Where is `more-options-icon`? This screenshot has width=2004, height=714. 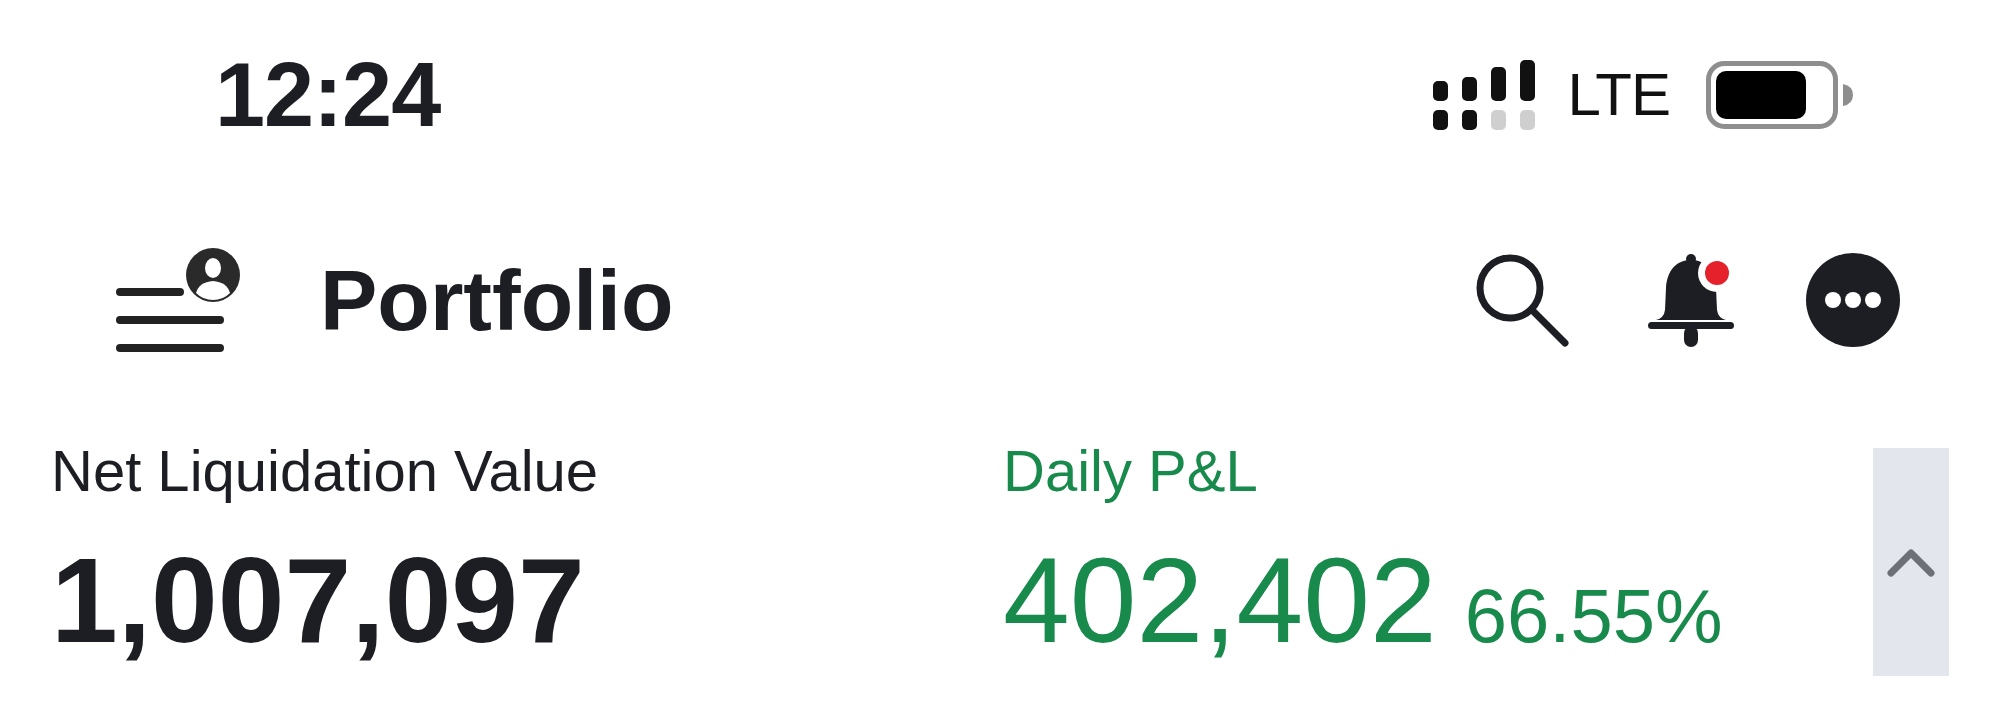
more-options-icon is located at coordinates (1853, 300).